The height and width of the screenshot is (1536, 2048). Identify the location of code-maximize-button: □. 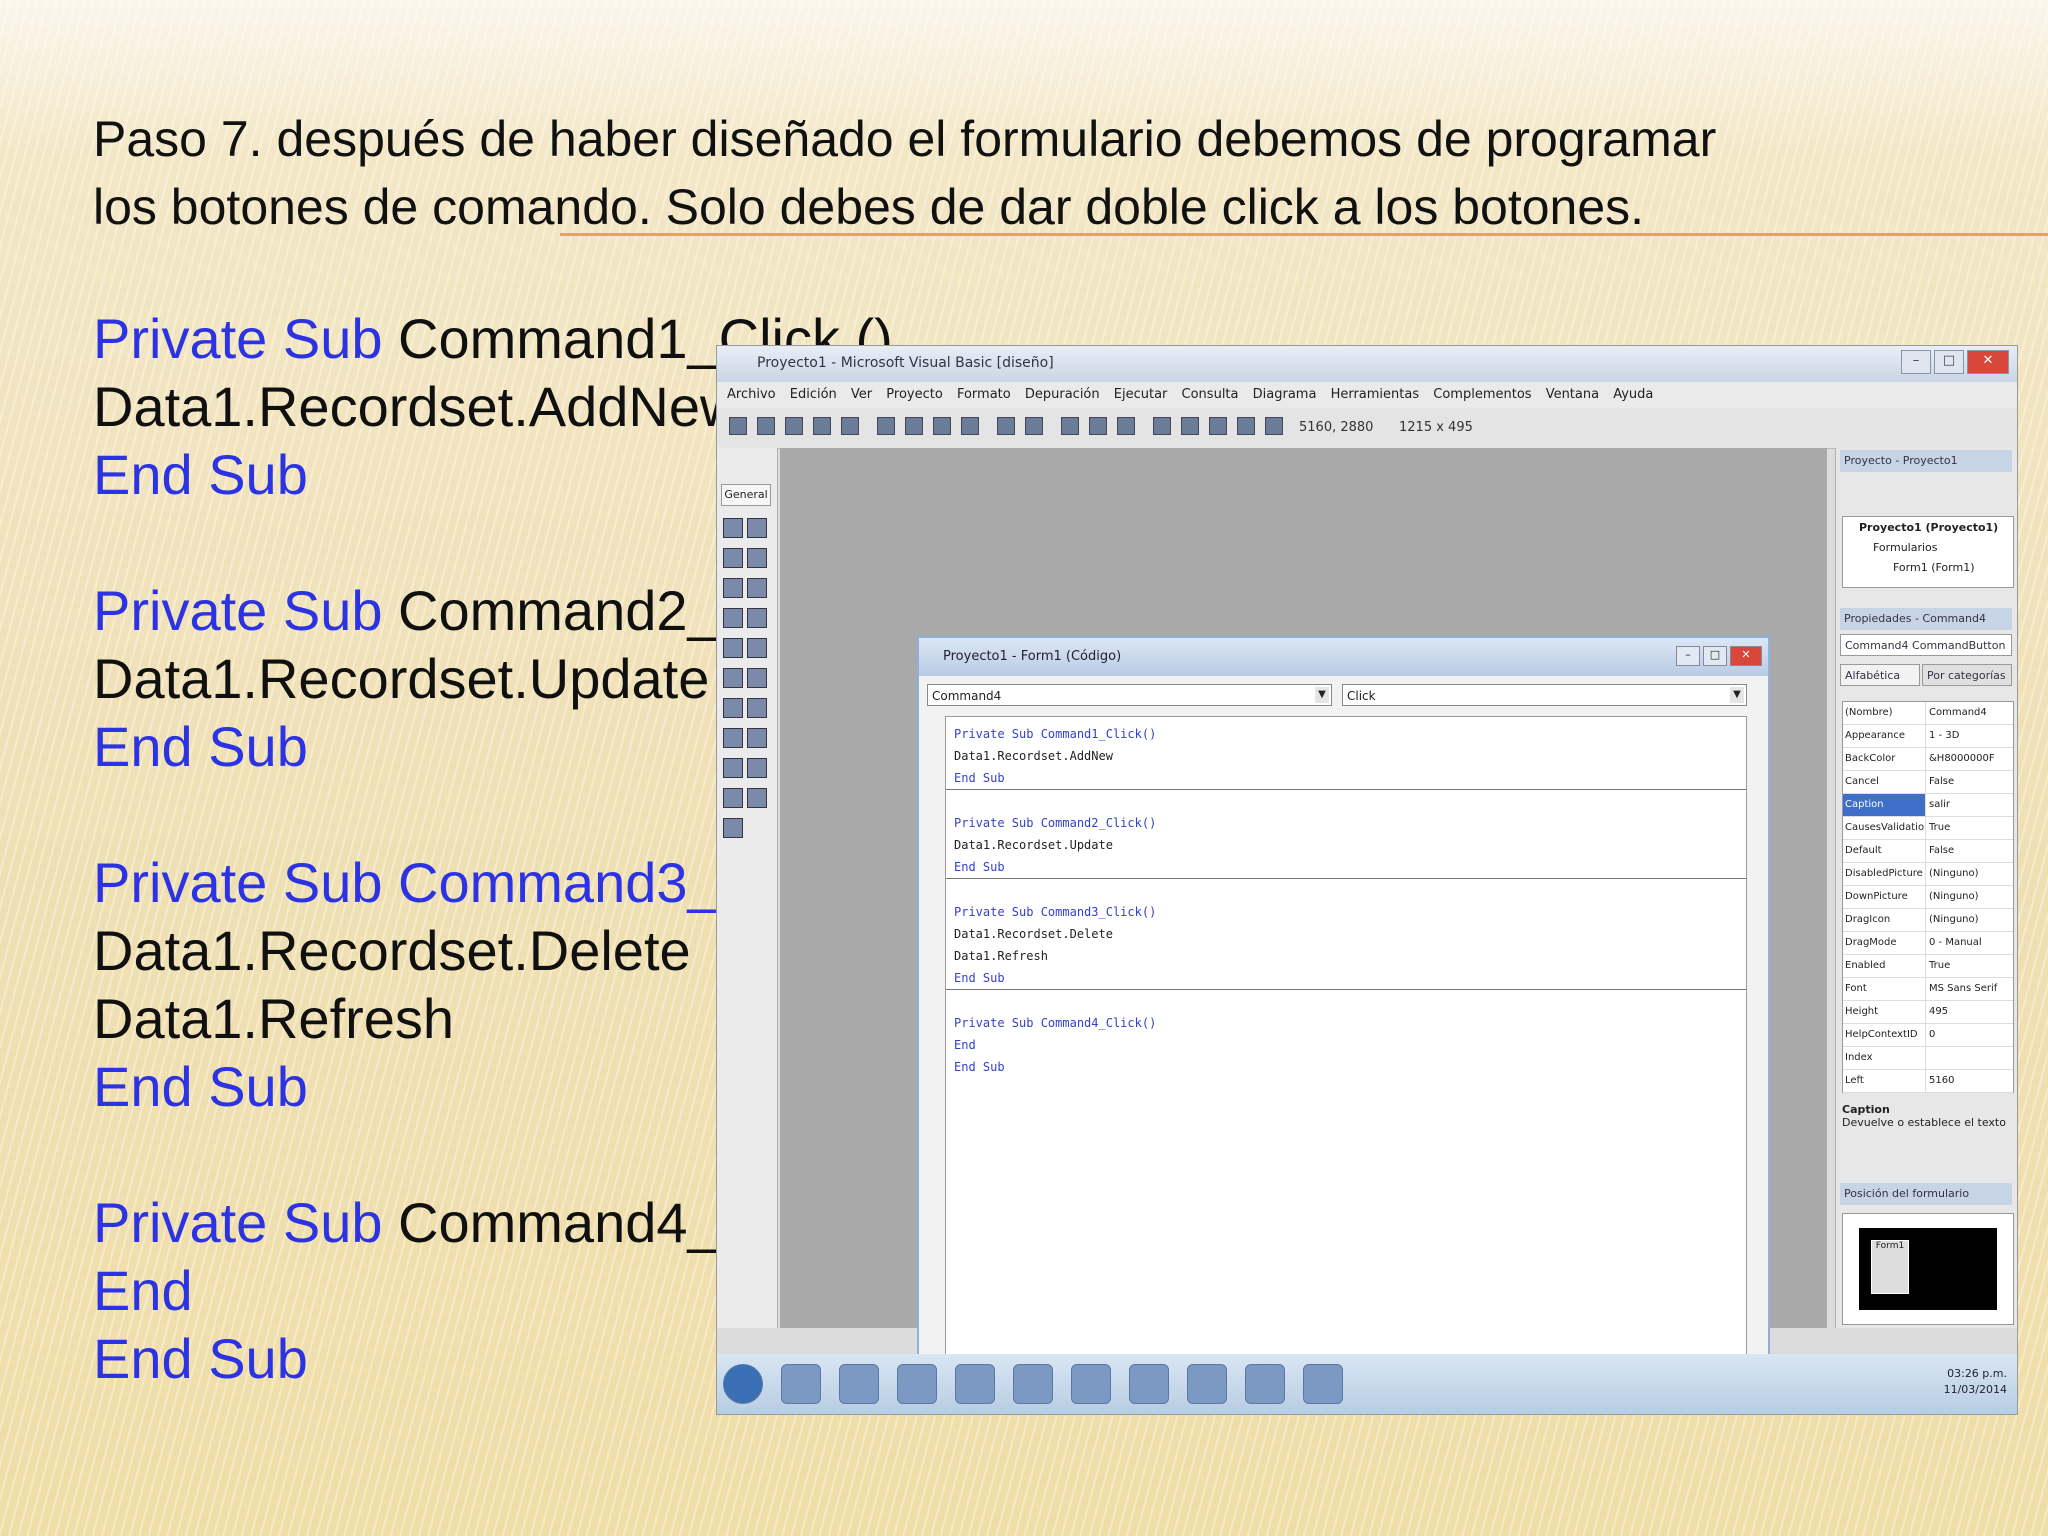
(1715, 656).